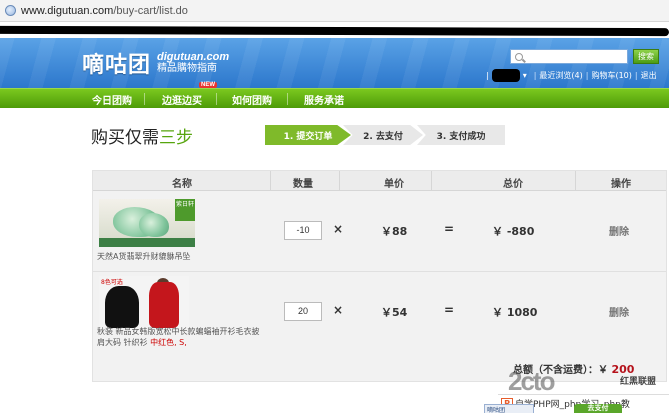  Describe the element at coordinates (142, 138) in the screenshot. I see `page-title: 购买仅需三步` at that location.